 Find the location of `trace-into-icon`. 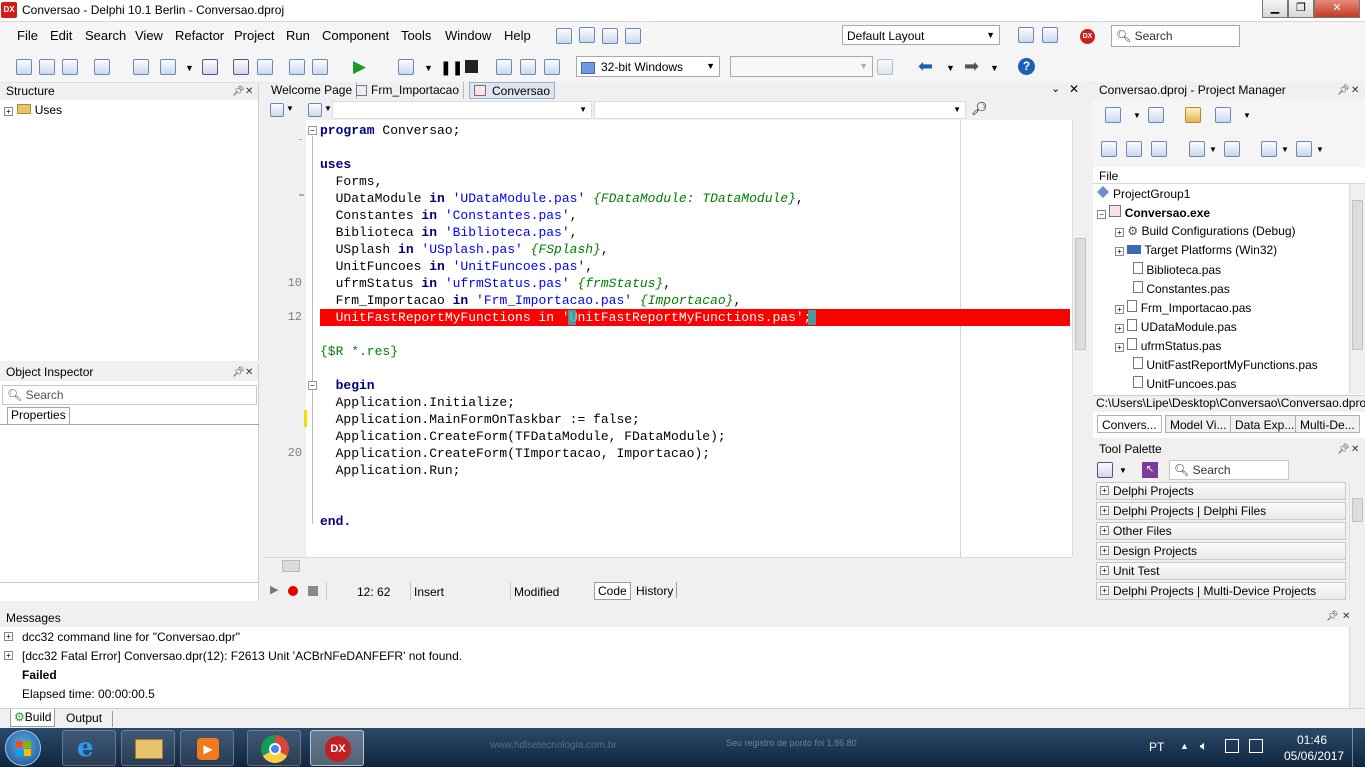

trace-into-icon is located at coordinates (528, 67).